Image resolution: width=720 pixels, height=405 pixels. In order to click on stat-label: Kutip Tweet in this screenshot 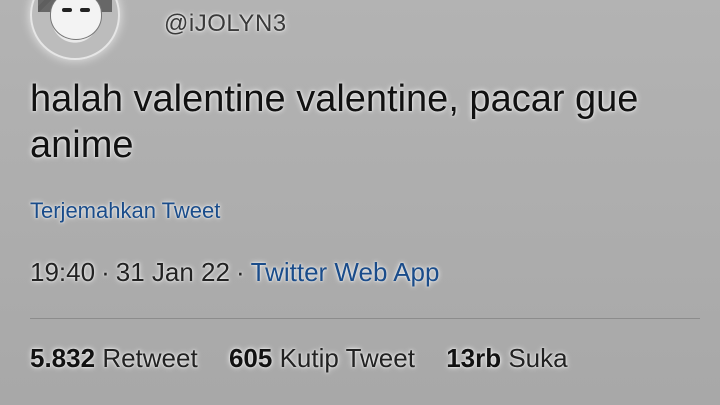, I will do `click(347, 358)`.